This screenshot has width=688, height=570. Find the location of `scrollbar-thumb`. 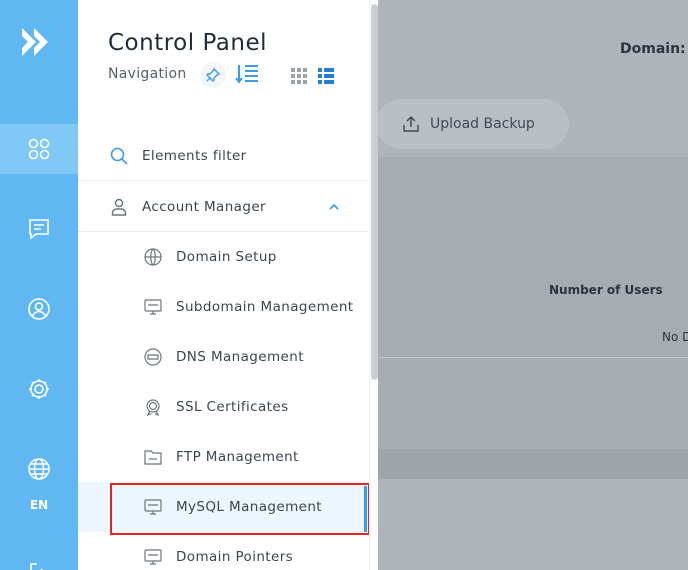

scrollbar-thumb is located at coordinates (374, 192).